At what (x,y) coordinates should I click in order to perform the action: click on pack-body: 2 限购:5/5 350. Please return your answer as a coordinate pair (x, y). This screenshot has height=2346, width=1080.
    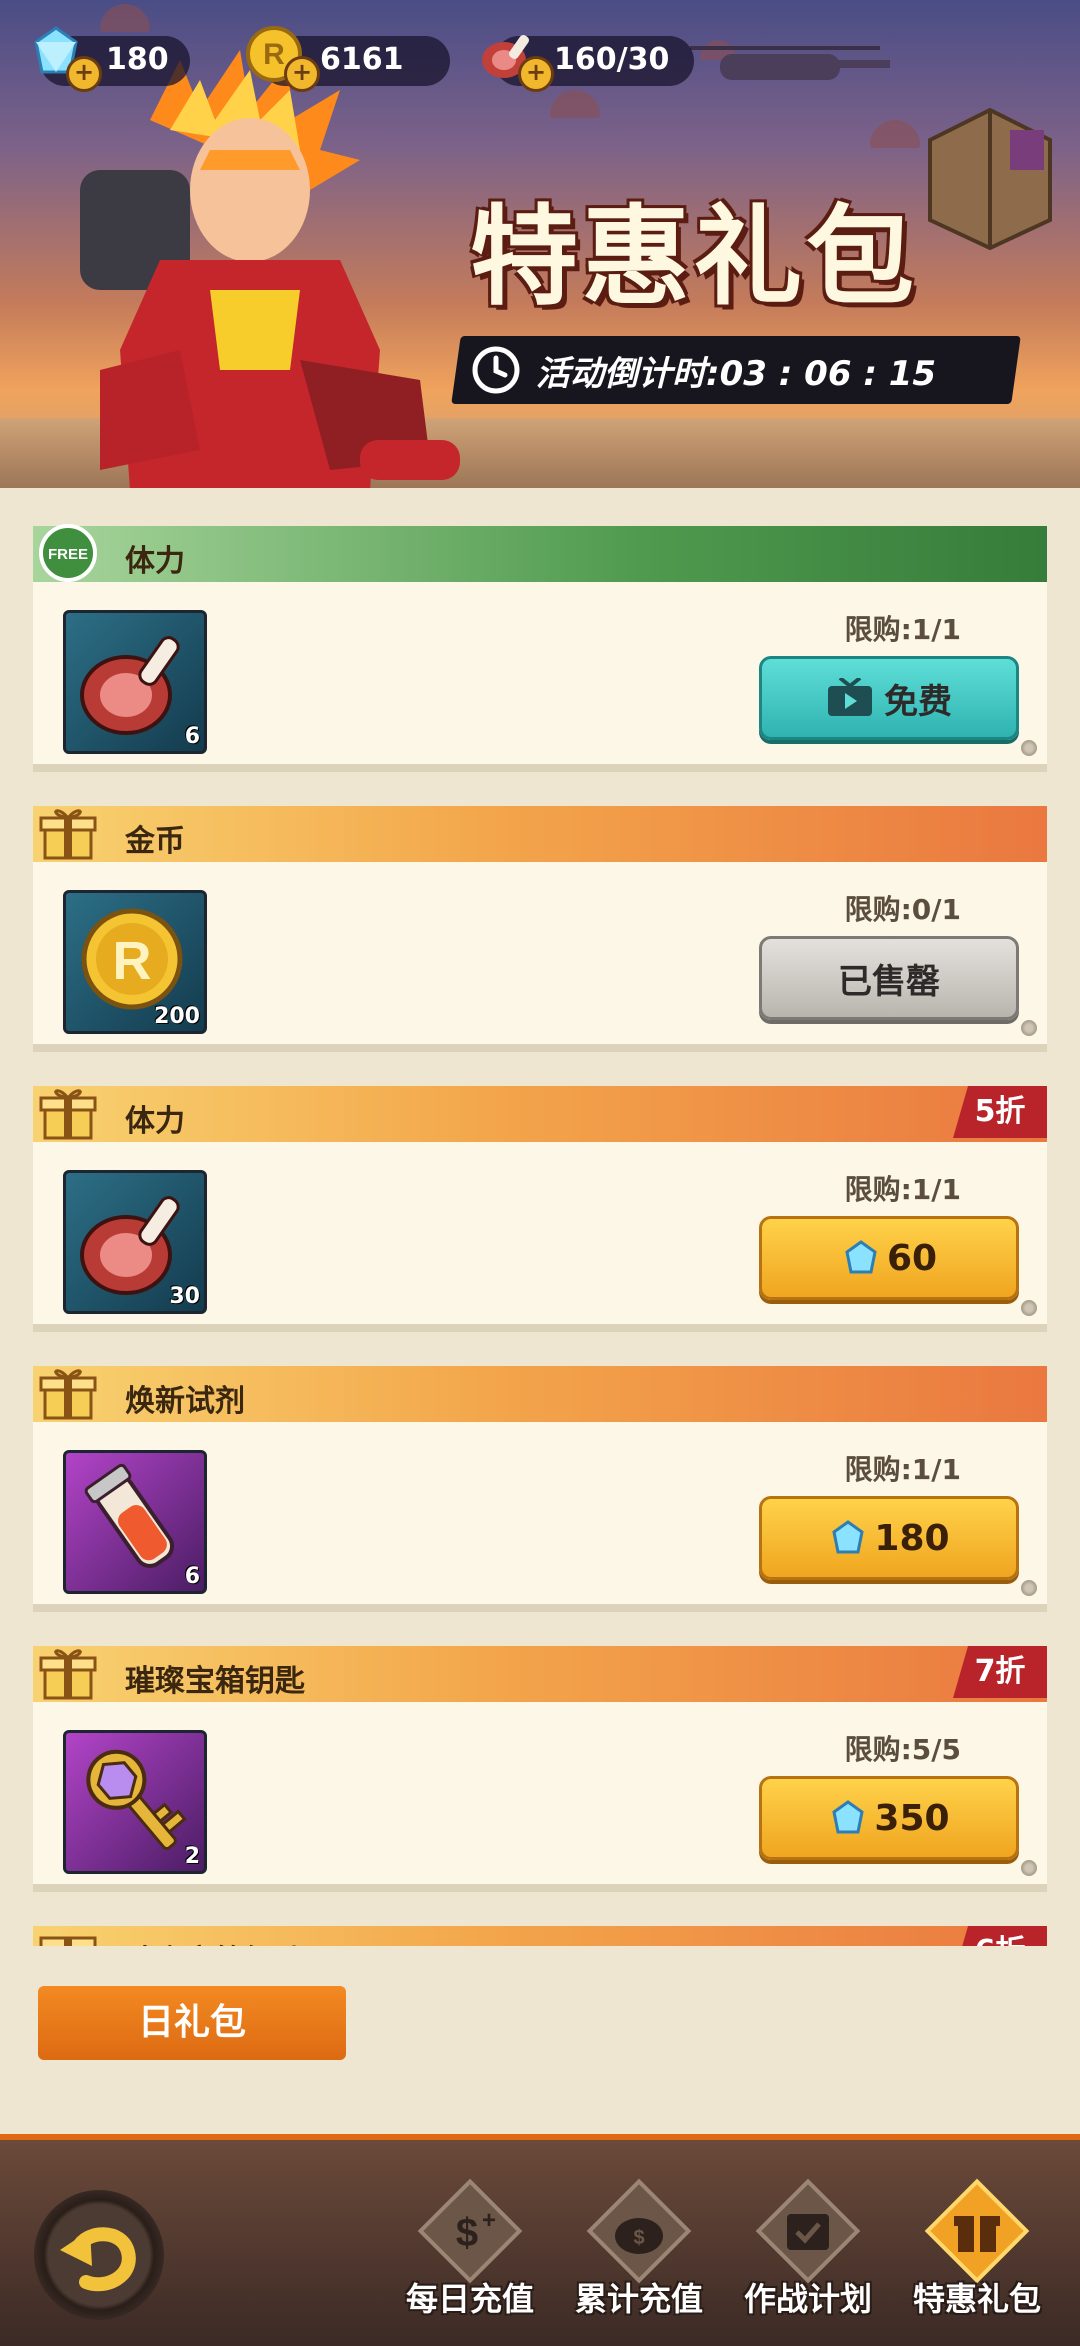
    Looking at the image, I should click on (540, 1797).